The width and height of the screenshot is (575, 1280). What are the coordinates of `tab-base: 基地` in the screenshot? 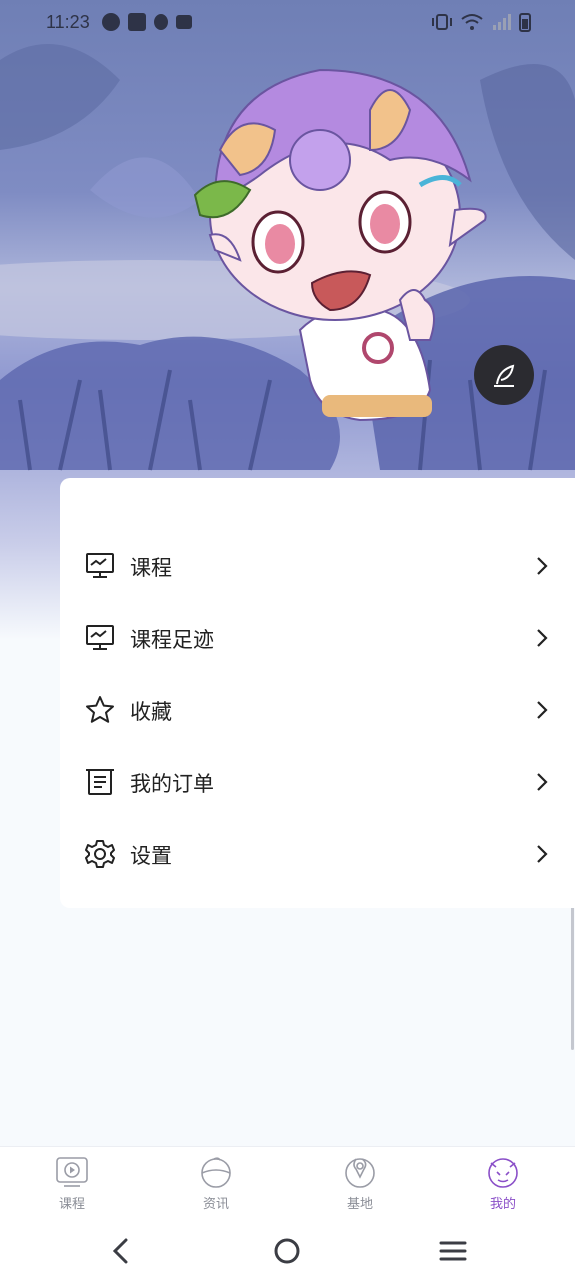 It's located at (360, 1185).